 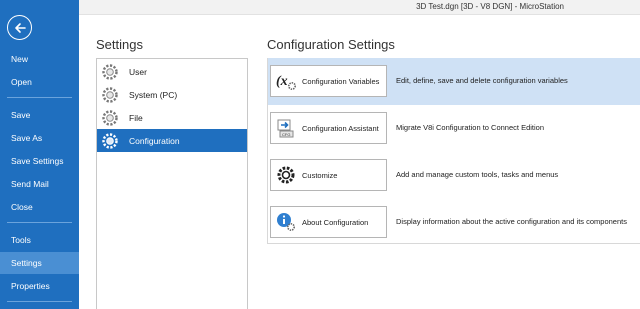 I want to click on title-bar: 3D Test.dgn [3D - V8 DGN] - MicroStation, so click(x=359, y=7).